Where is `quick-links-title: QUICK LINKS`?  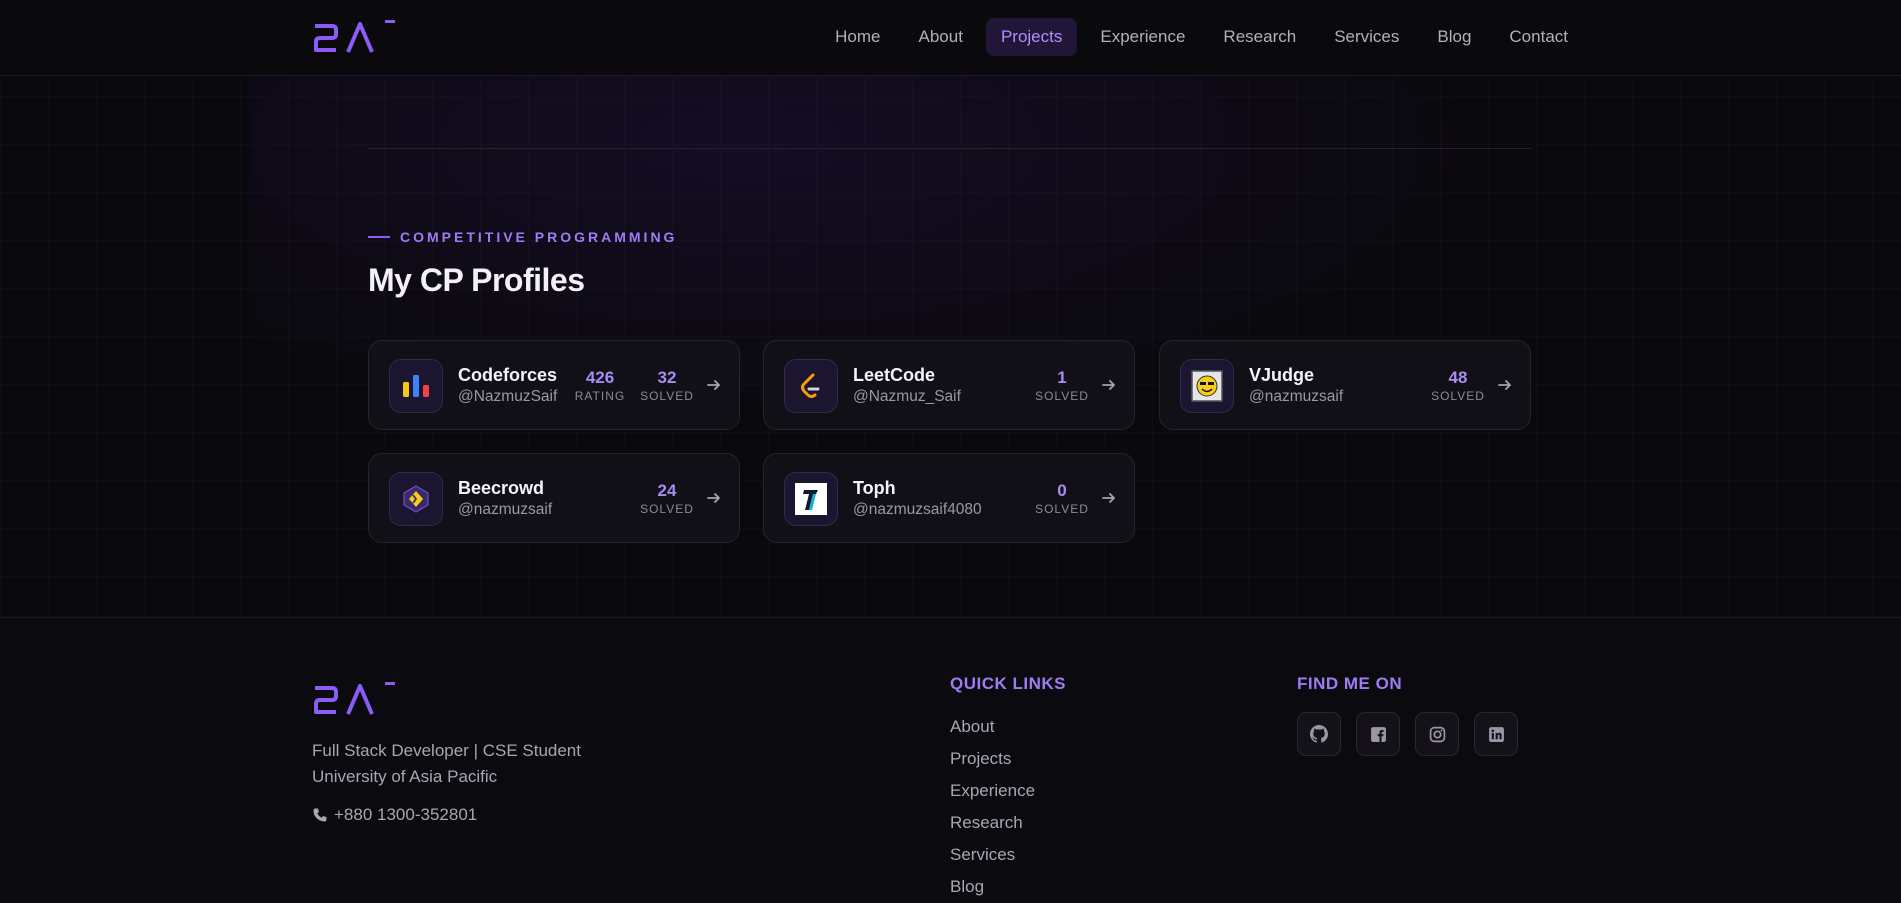
quick-links-title: QUICK LINKS is located at coordinates (1008, 683).